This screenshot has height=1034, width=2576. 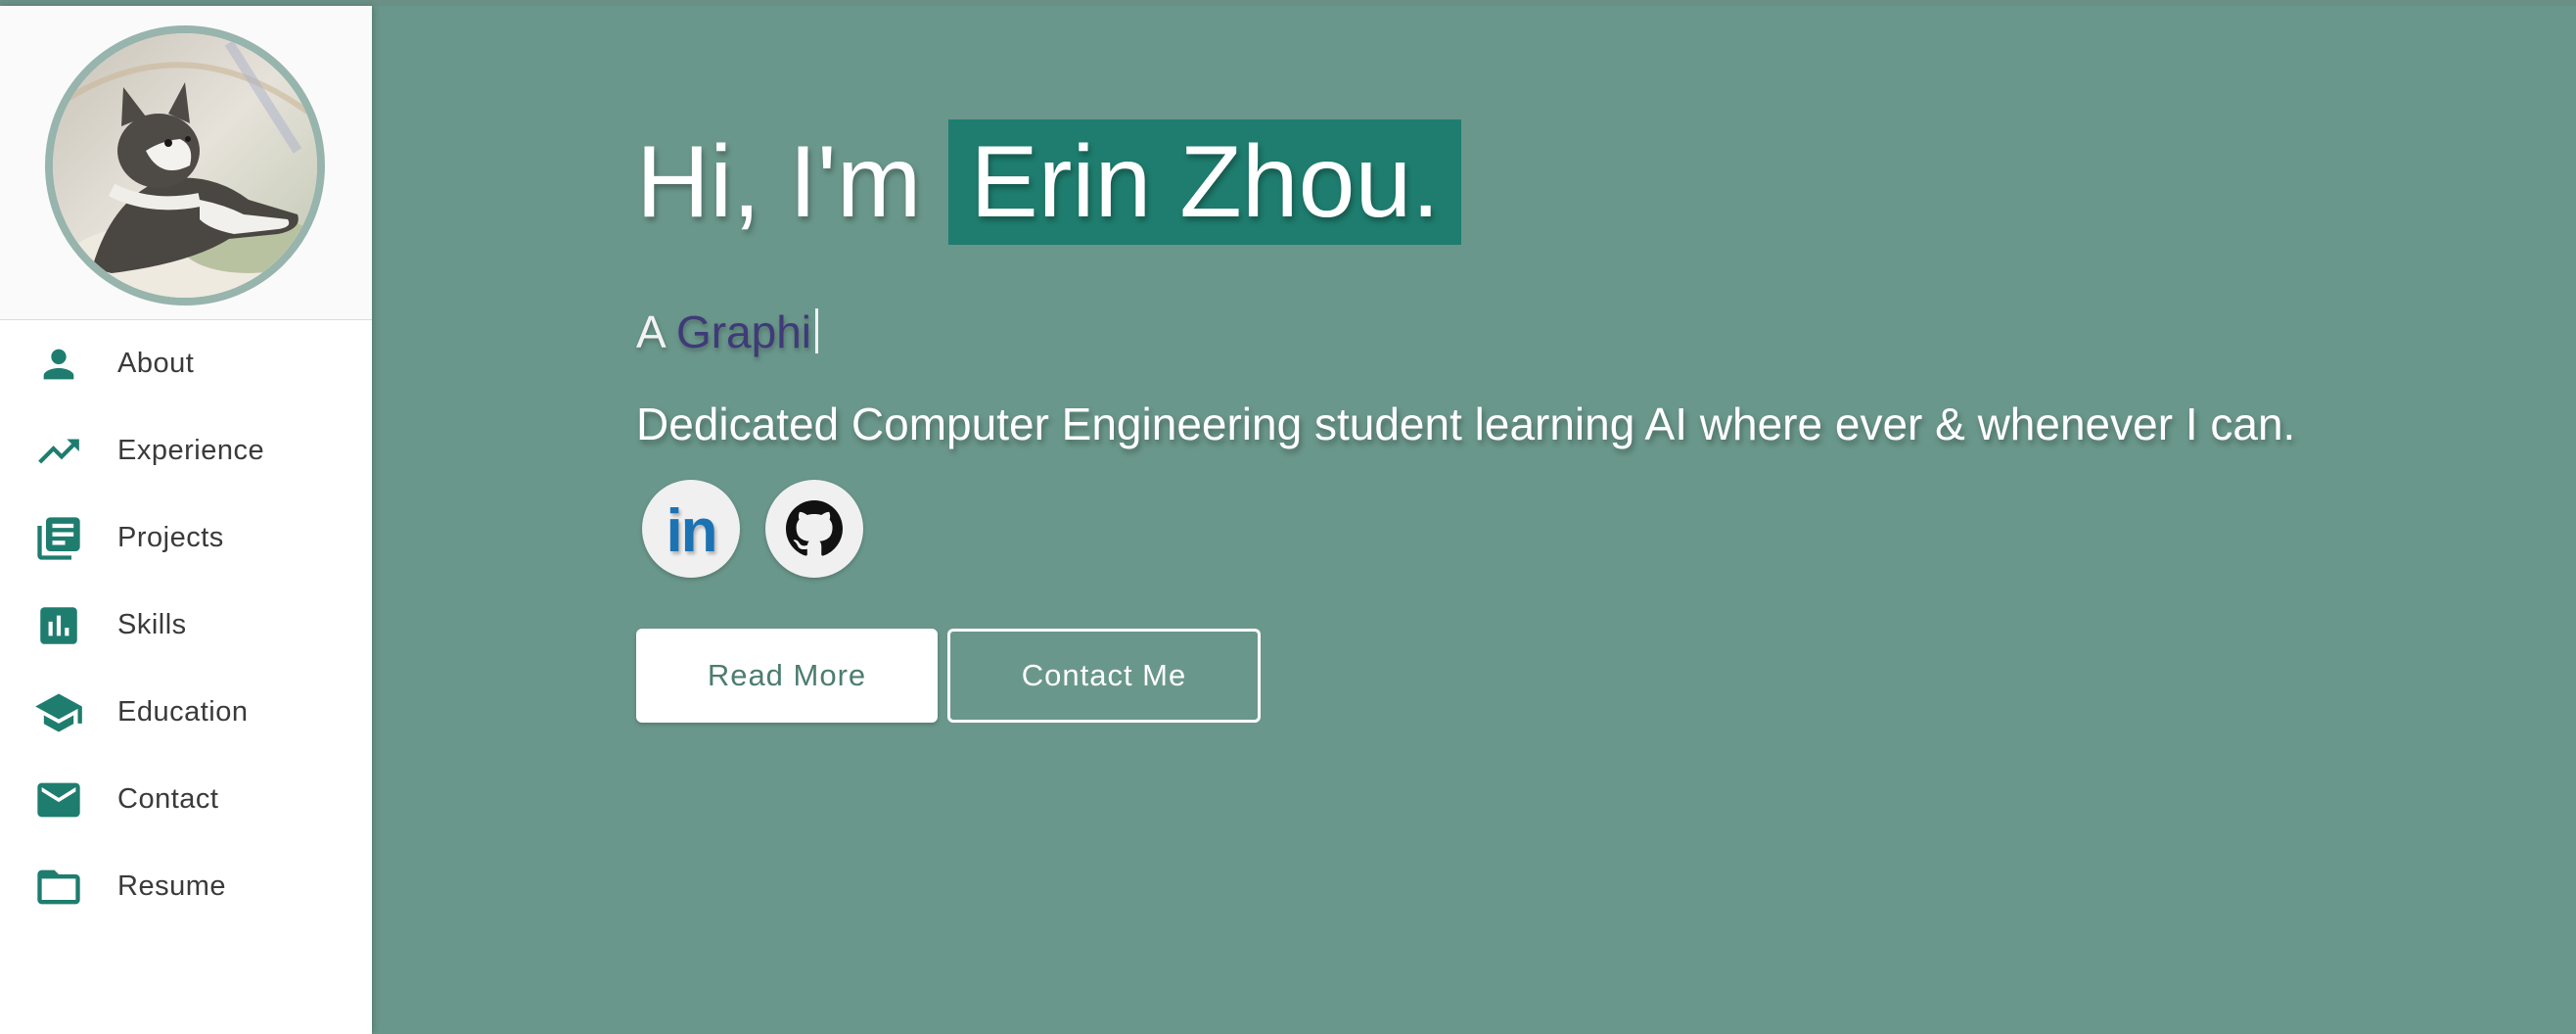 I want to click on hero-actions: Read More Contact Me, so click(x=1465, y=676).